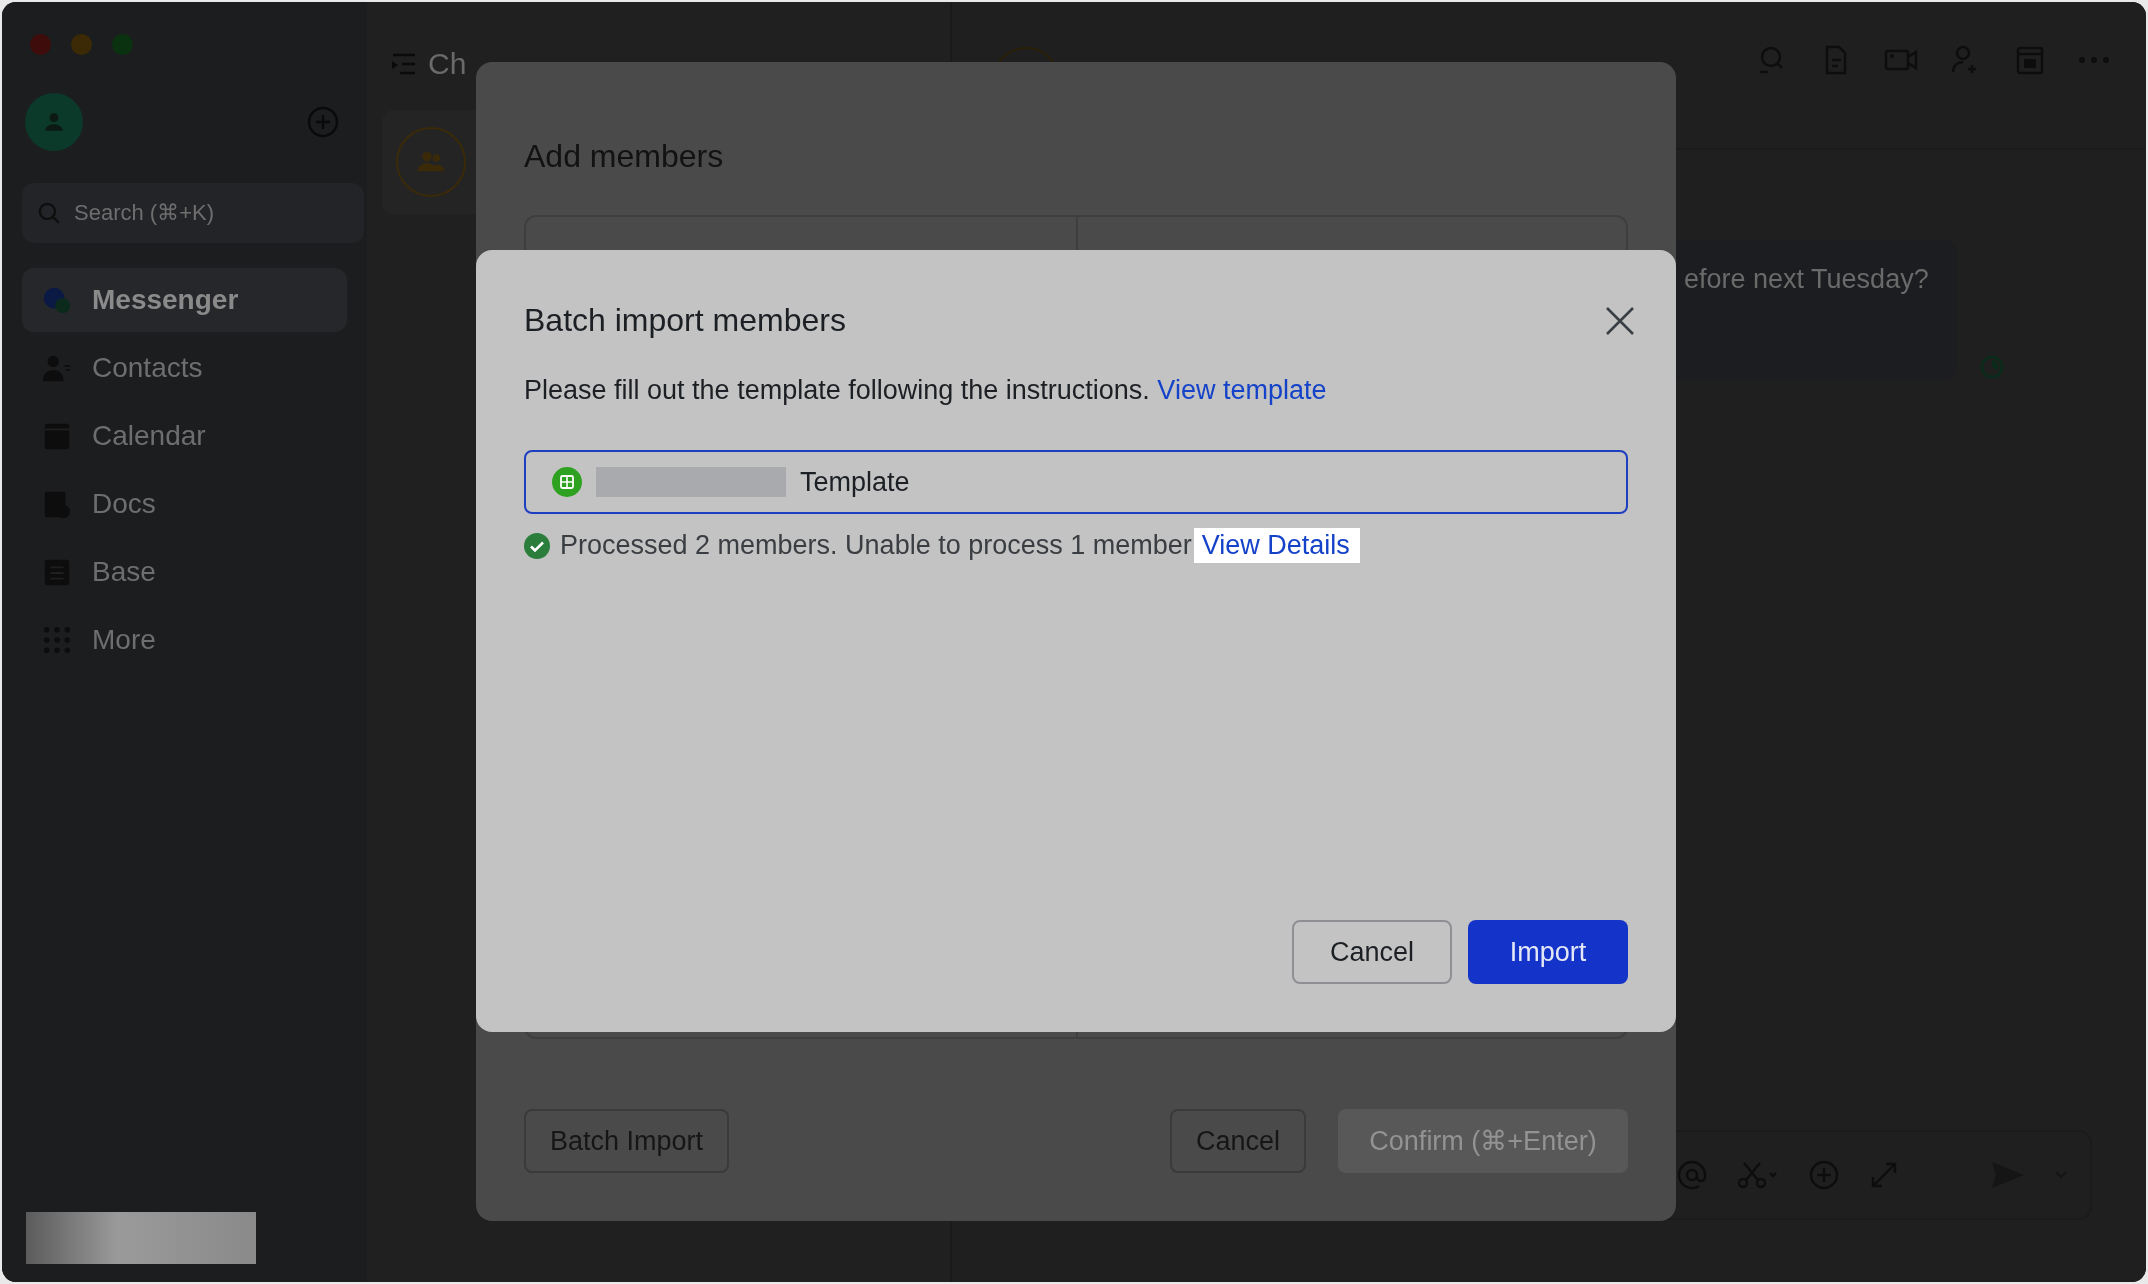  Describe the element at coordinates (193, 213) in the screenshot. I see `search-field: Search (⌘+K)` at that location.